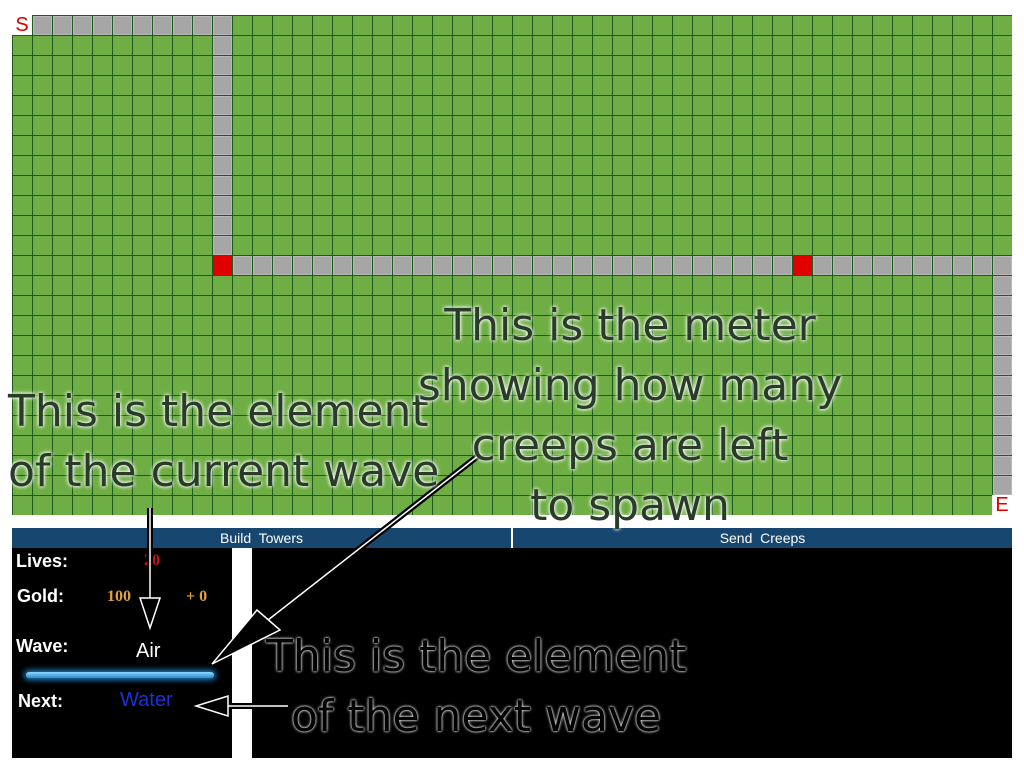 This screenshot has width=1024, height=768. What do you see at coordinates (197, 596) in the screenshot?
I see `gold-income: + 0` at bounding box center [197, 596].